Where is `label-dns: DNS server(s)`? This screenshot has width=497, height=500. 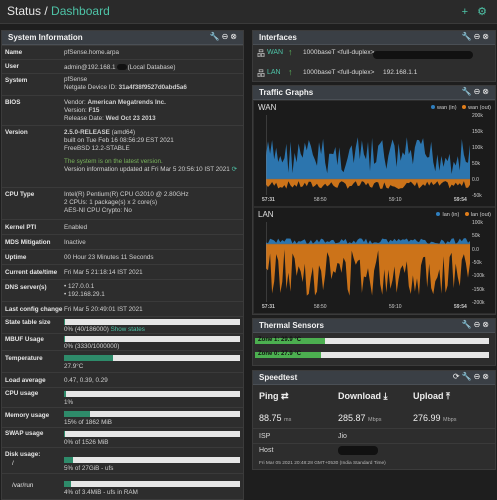 label-dns: DNS server(s) is located at coordinates (26, 287).